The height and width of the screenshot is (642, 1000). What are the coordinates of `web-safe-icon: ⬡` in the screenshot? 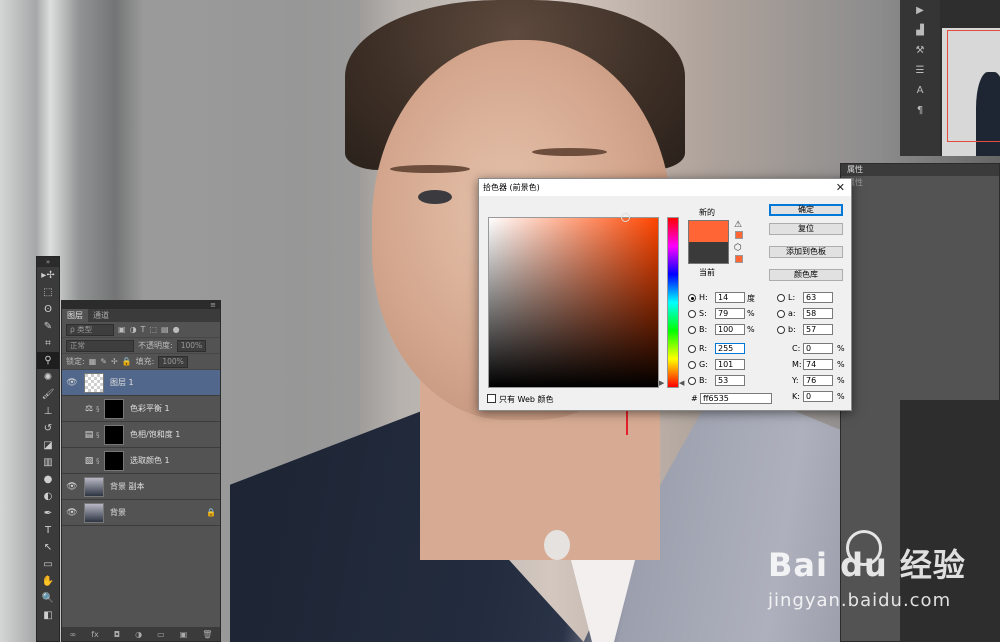 It's located at (738, 248).